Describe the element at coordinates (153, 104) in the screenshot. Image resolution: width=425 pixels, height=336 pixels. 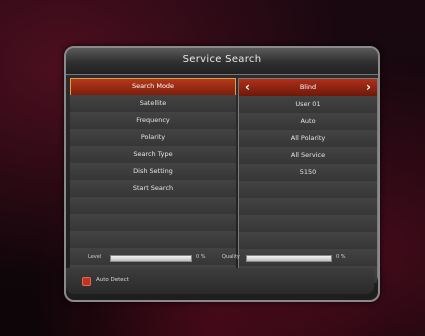
I see `menu-item-satellite: Satellite` at that location.